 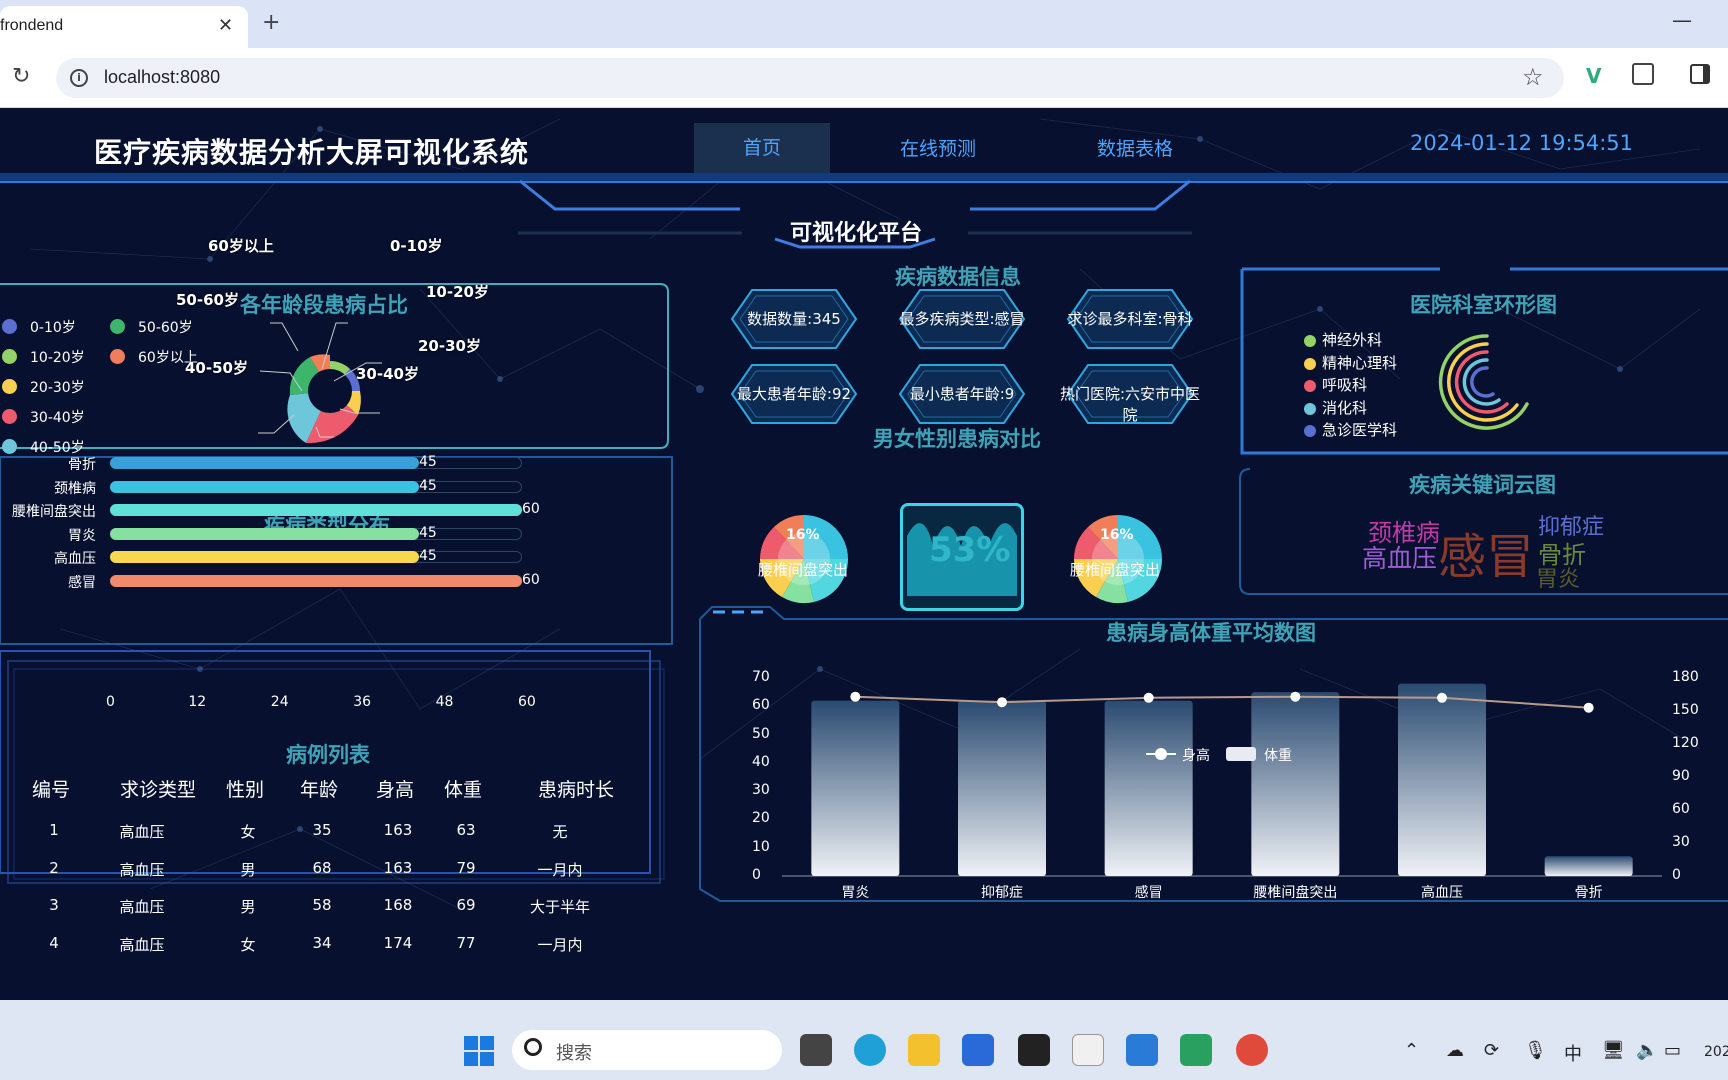 I want to click on table-cell: 2, so click(x=54, y=867).